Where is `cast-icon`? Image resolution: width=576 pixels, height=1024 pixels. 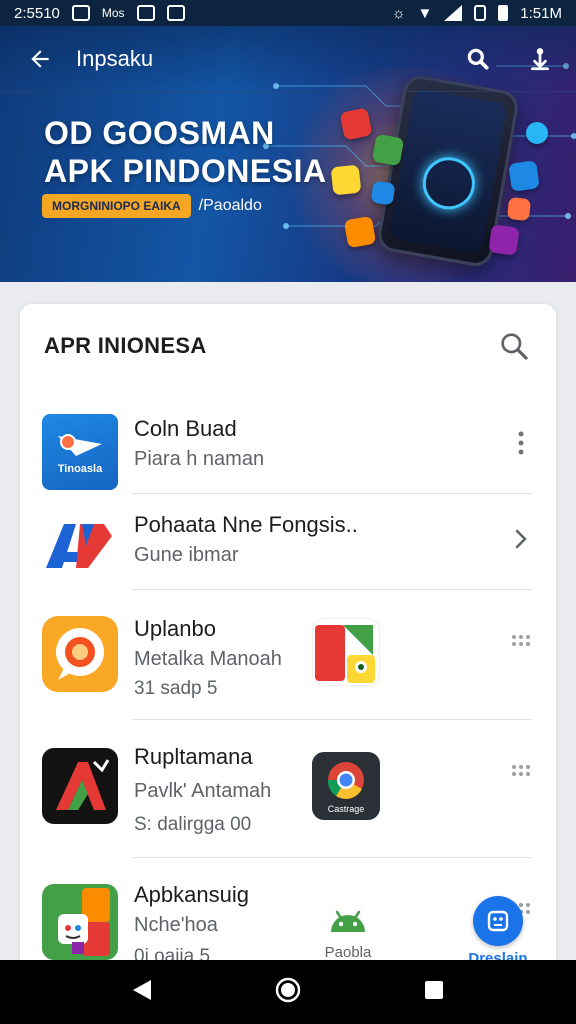
cast-icon is located at coordinates (175, 13).